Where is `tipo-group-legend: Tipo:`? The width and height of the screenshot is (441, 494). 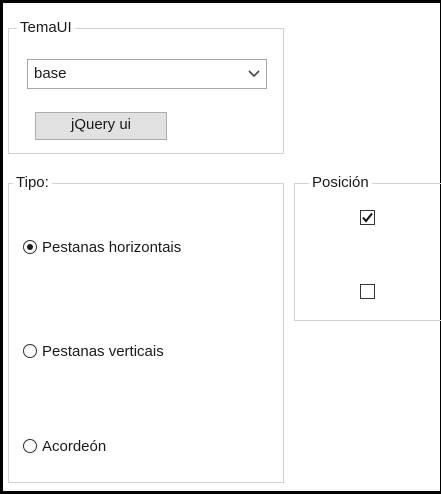 tipo-group-legend: Tipo: is located at coordinates (32, 183).